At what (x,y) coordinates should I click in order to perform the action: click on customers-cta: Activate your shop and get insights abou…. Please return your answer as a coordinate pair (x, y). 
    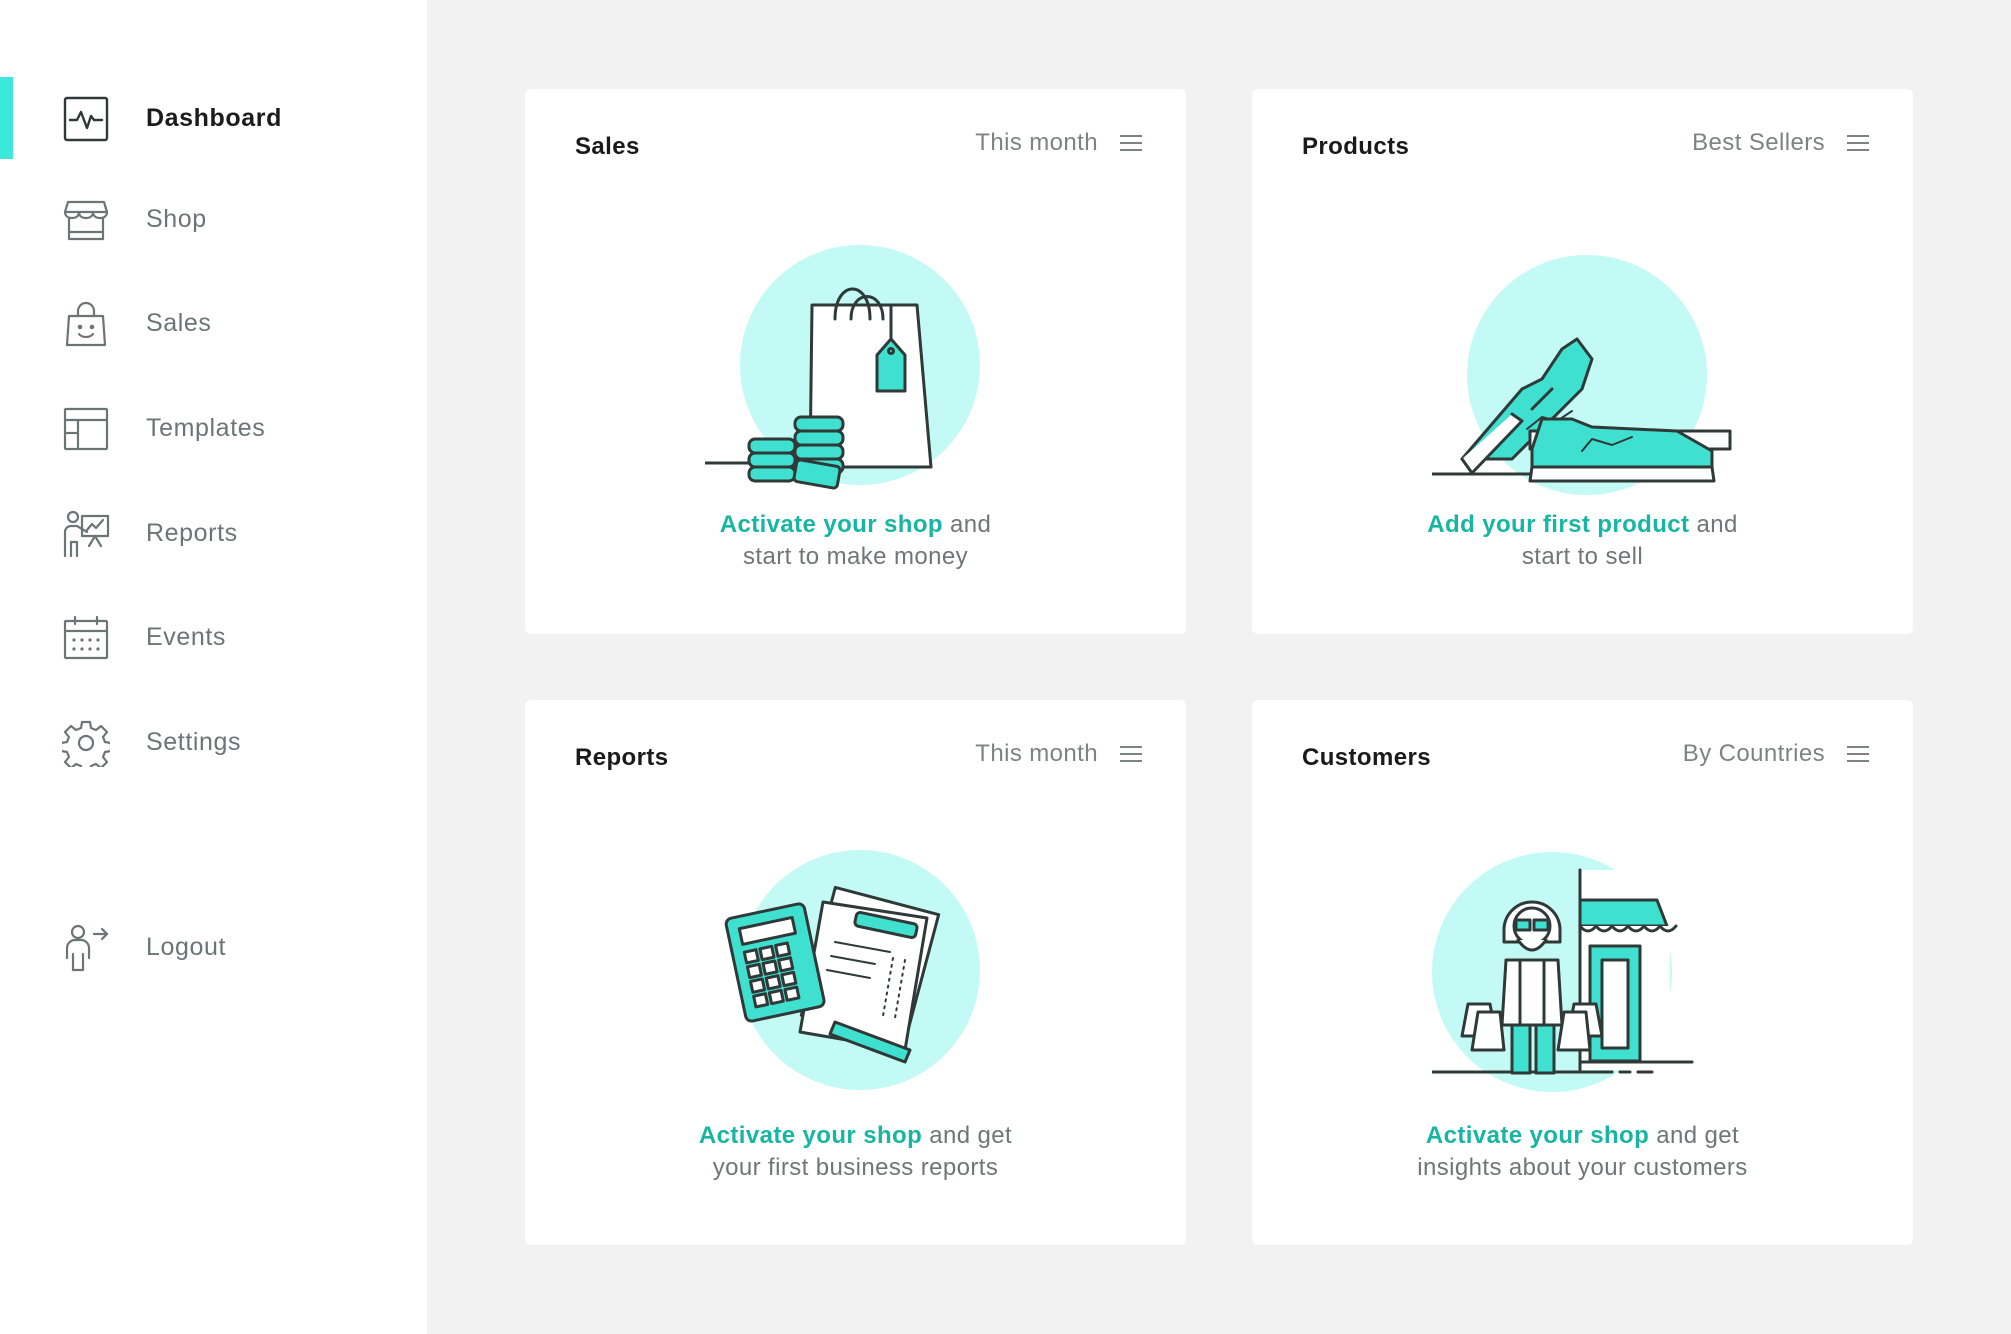
    Looking at the image, I should click on (1582, 1151).